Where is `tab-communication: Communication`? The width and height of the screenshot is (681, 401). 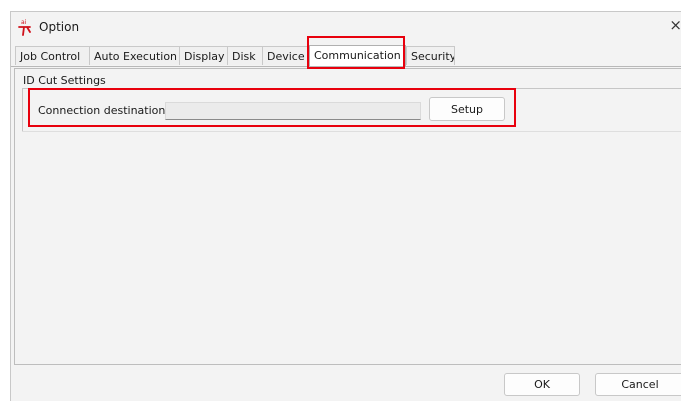
tab-communication: Communication is located at coordinates (357, 56).